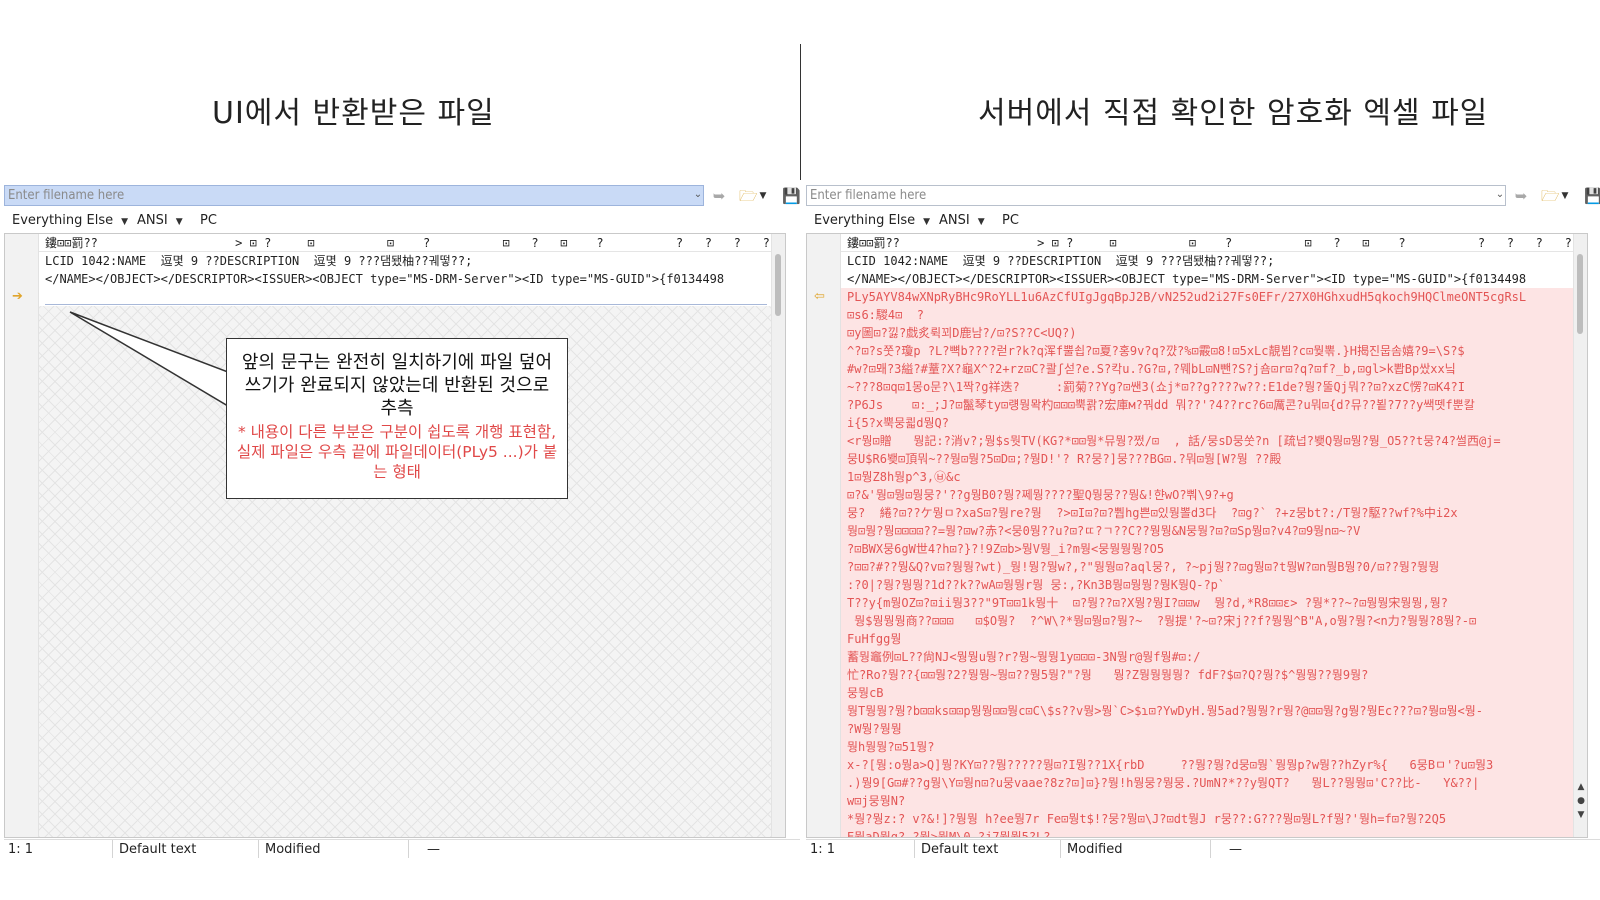 This screenshot has height=900, width=1600. What do you see at coordinates (1581, 815) in the screenshot?
I see `scroll-down-icon: ▼` at bounding box center [1581, 815].